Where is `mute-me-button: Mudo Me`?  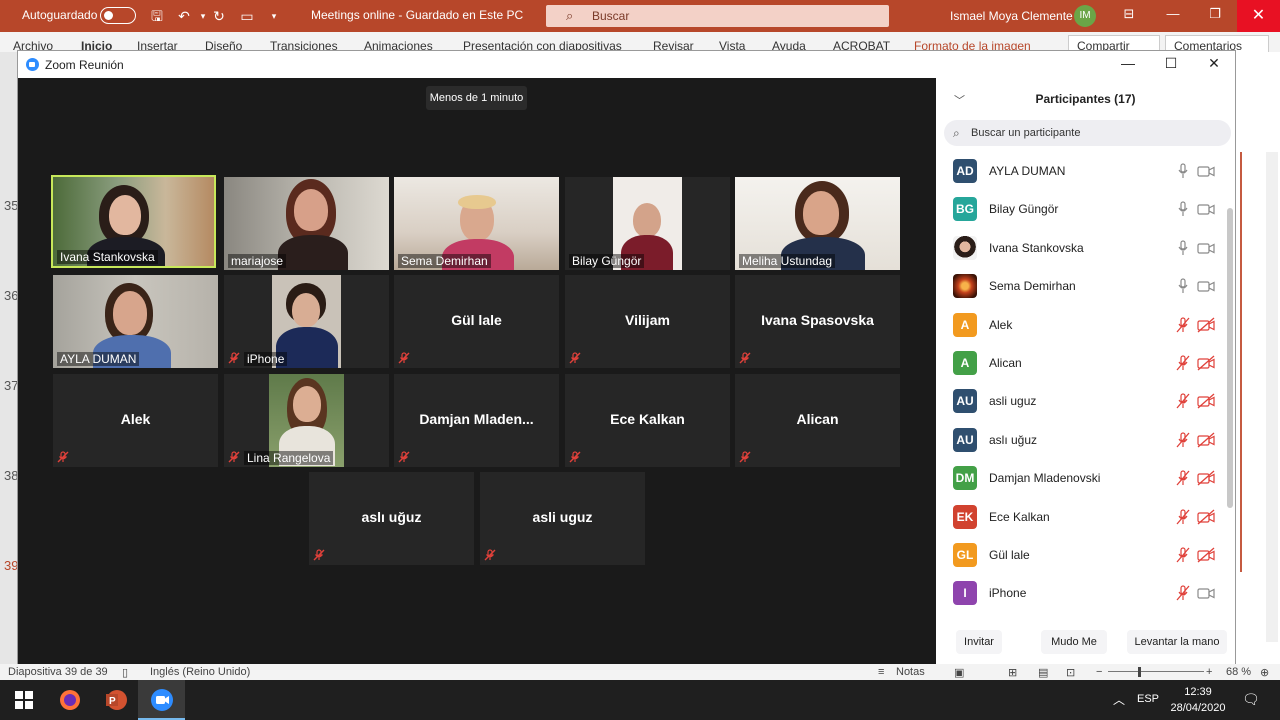
mute-me-button: Mudo Me is located at coordinates (1074, 642).